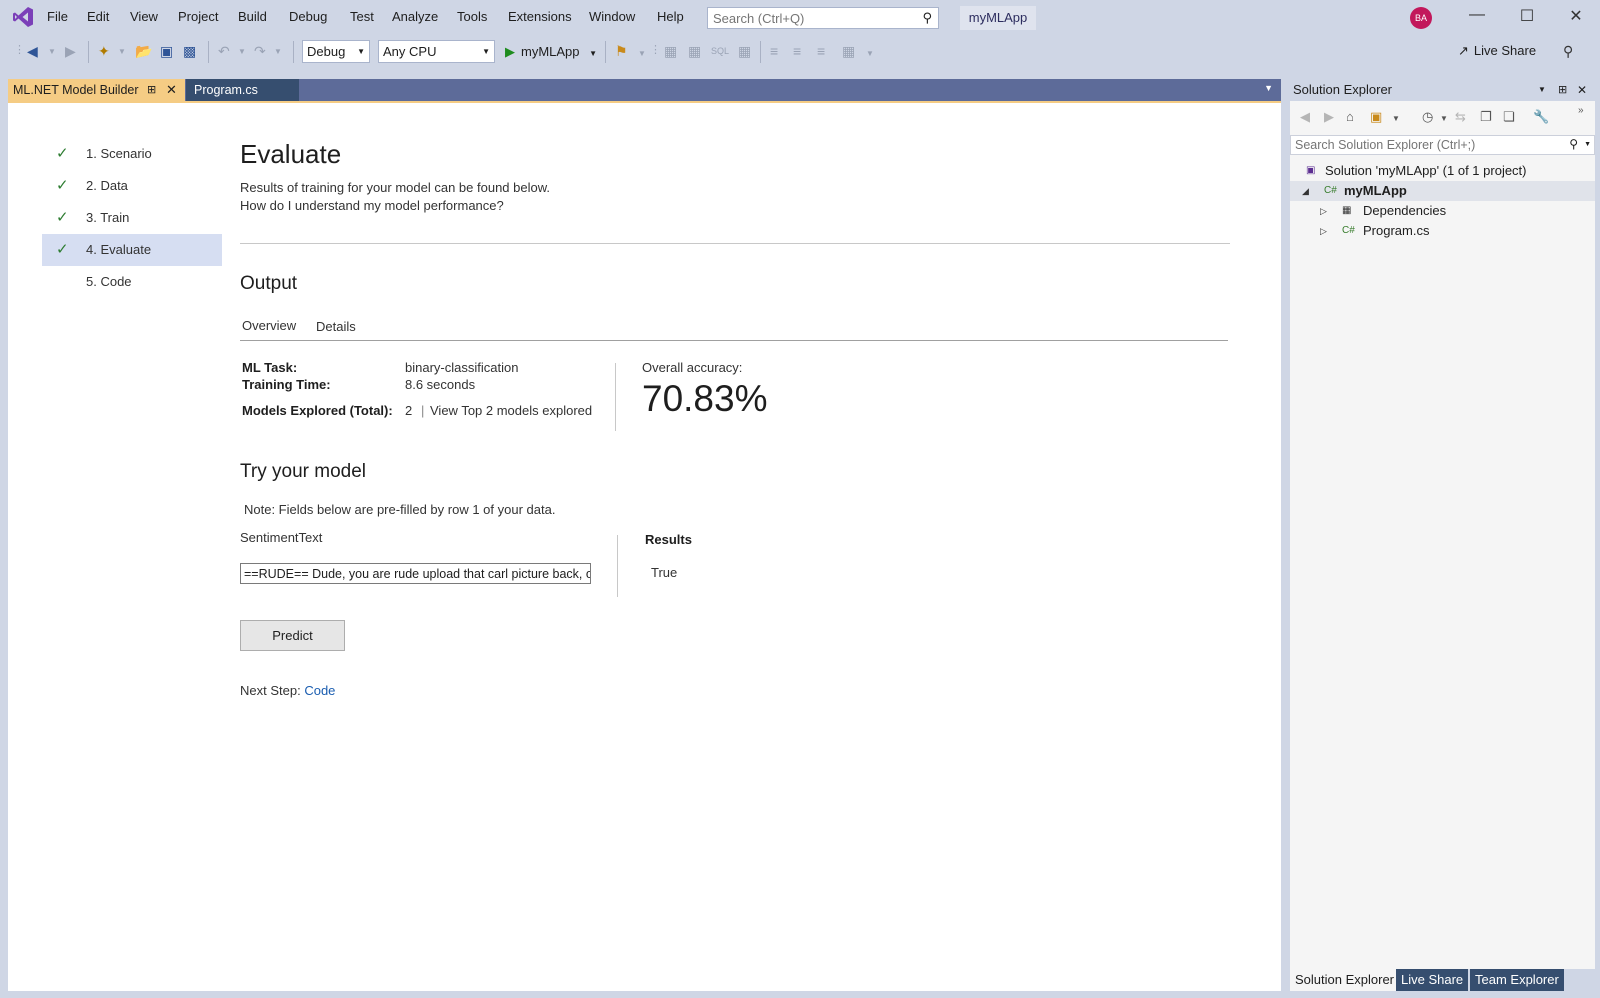  What do you see at coordinates (551, 52) in the screenshot?
I see `start-debugging-button: ▶ myMLApp ▼` at bounding box center [551, 52].